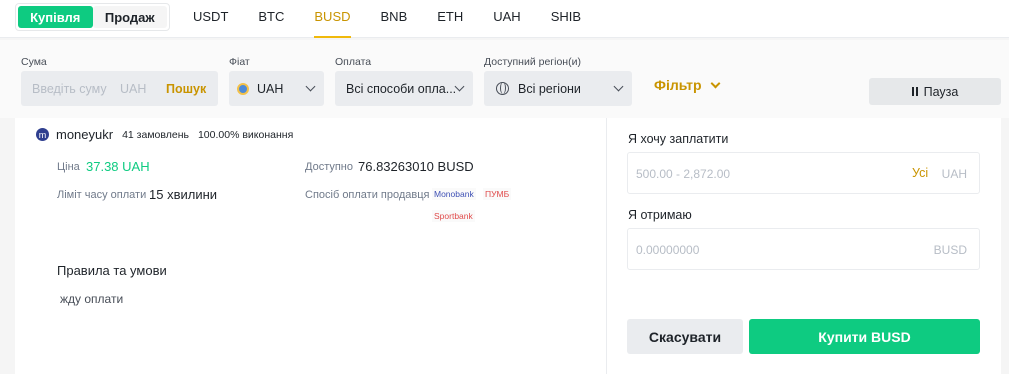 This screenshot has height=374, width=1009. I want to click on payment-tag-monobank: Monobank, so click(454, 194).